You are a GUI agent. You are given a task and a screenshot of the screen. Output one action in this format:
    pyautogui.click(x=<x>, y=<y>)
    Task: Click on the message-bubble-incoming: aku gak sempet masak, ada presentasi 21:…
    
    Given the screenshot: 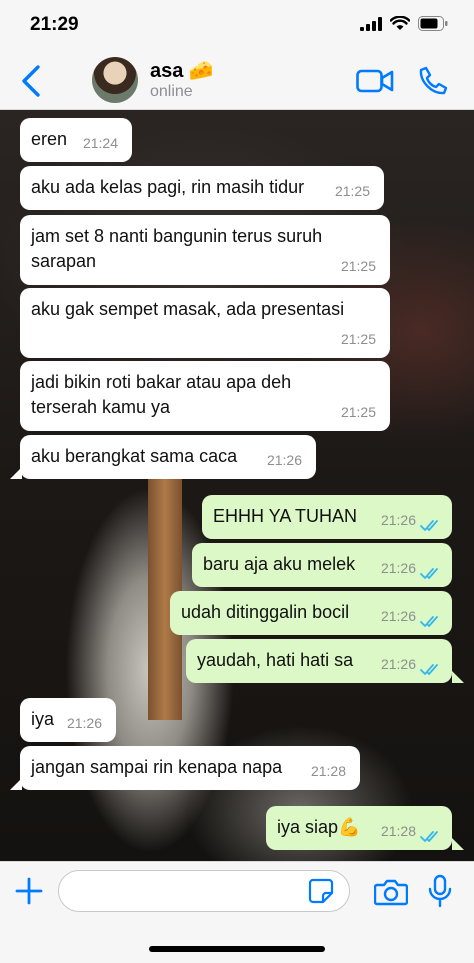 What is the action you would take?
    pyautogui.click(x=205, y=323)
    